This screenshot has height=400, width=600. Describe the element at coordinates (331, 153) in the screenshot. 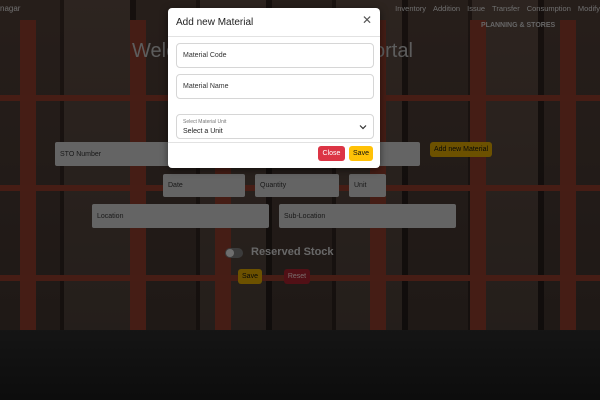

I see `modal-close-button: Close` at that location.